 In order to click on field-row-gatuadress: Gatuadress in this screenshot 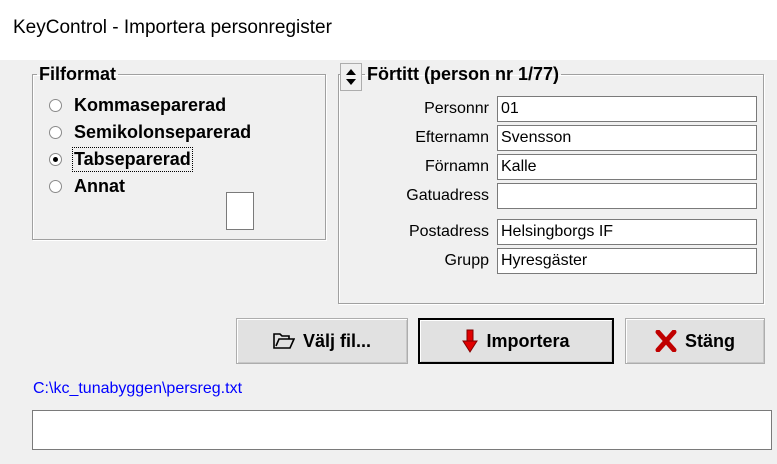, I will do `click(549, 196)`.